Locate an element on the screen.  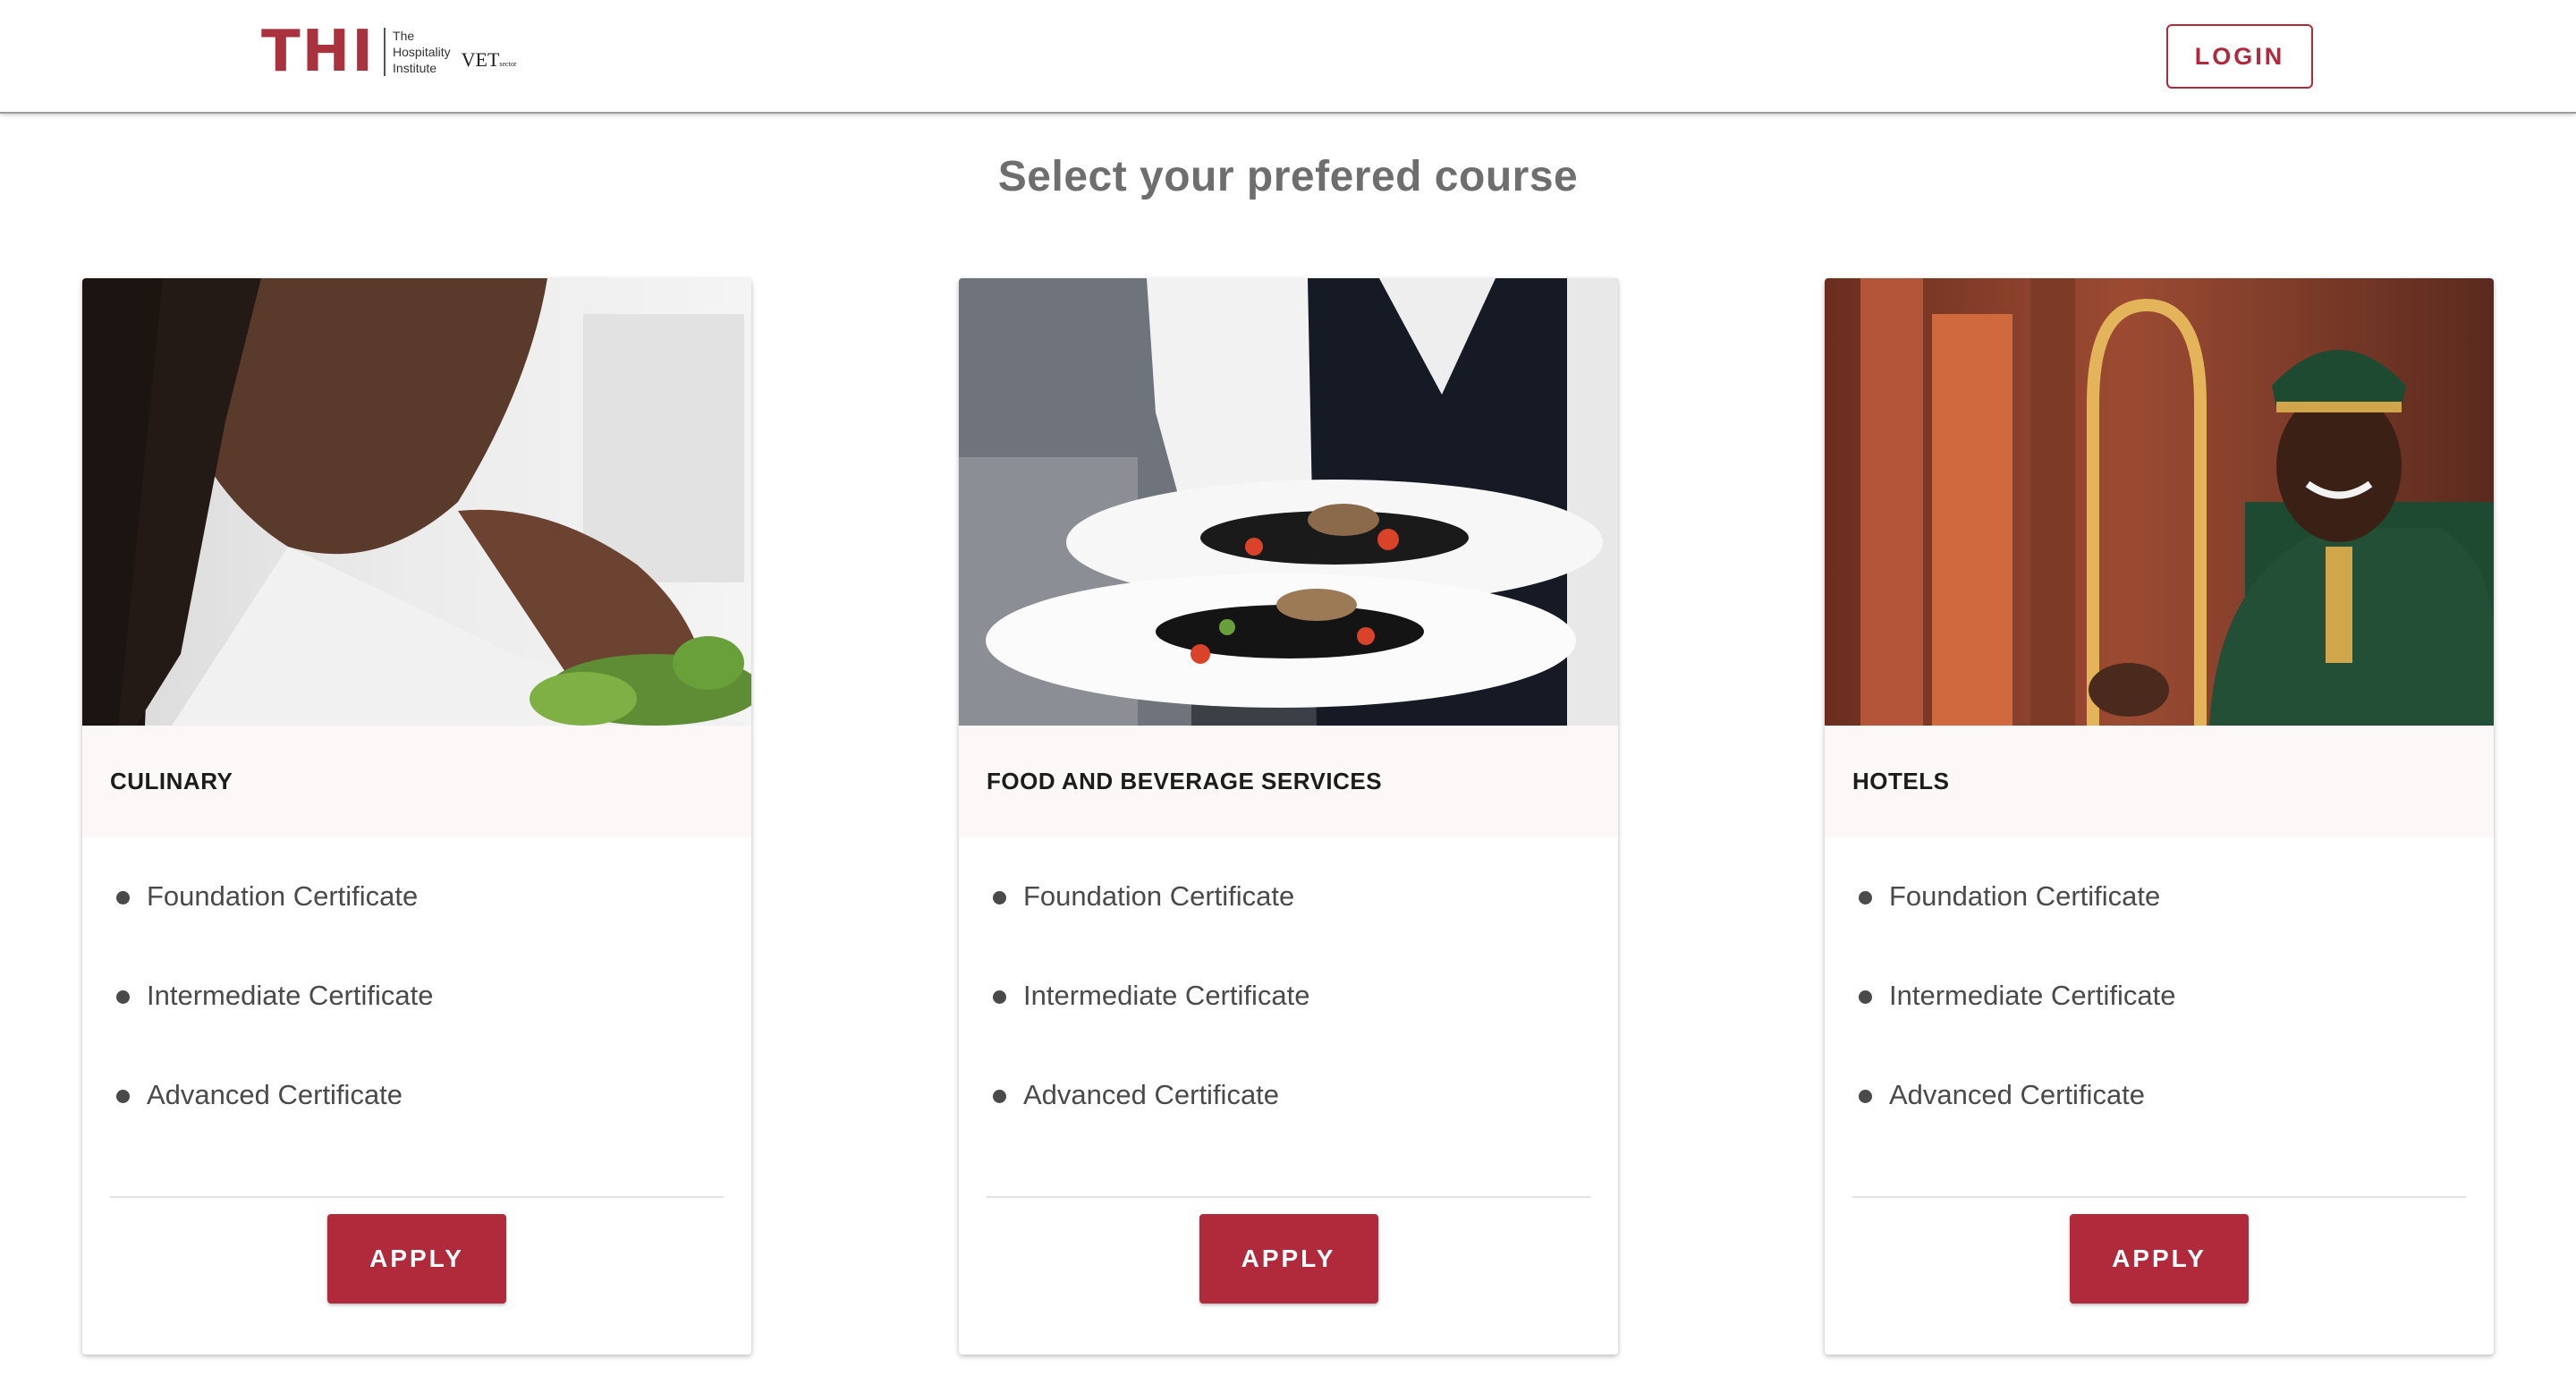
course-image-culinary is located at coordinates (416, 502).